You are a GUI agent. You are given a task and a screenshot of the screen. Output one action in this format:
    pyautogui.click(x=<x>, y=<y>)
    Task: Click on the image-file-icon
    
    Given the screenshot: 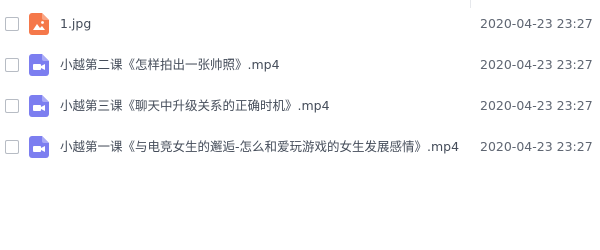 What is the action you would take?
    pyautogui.click(x=39, y=23)
    